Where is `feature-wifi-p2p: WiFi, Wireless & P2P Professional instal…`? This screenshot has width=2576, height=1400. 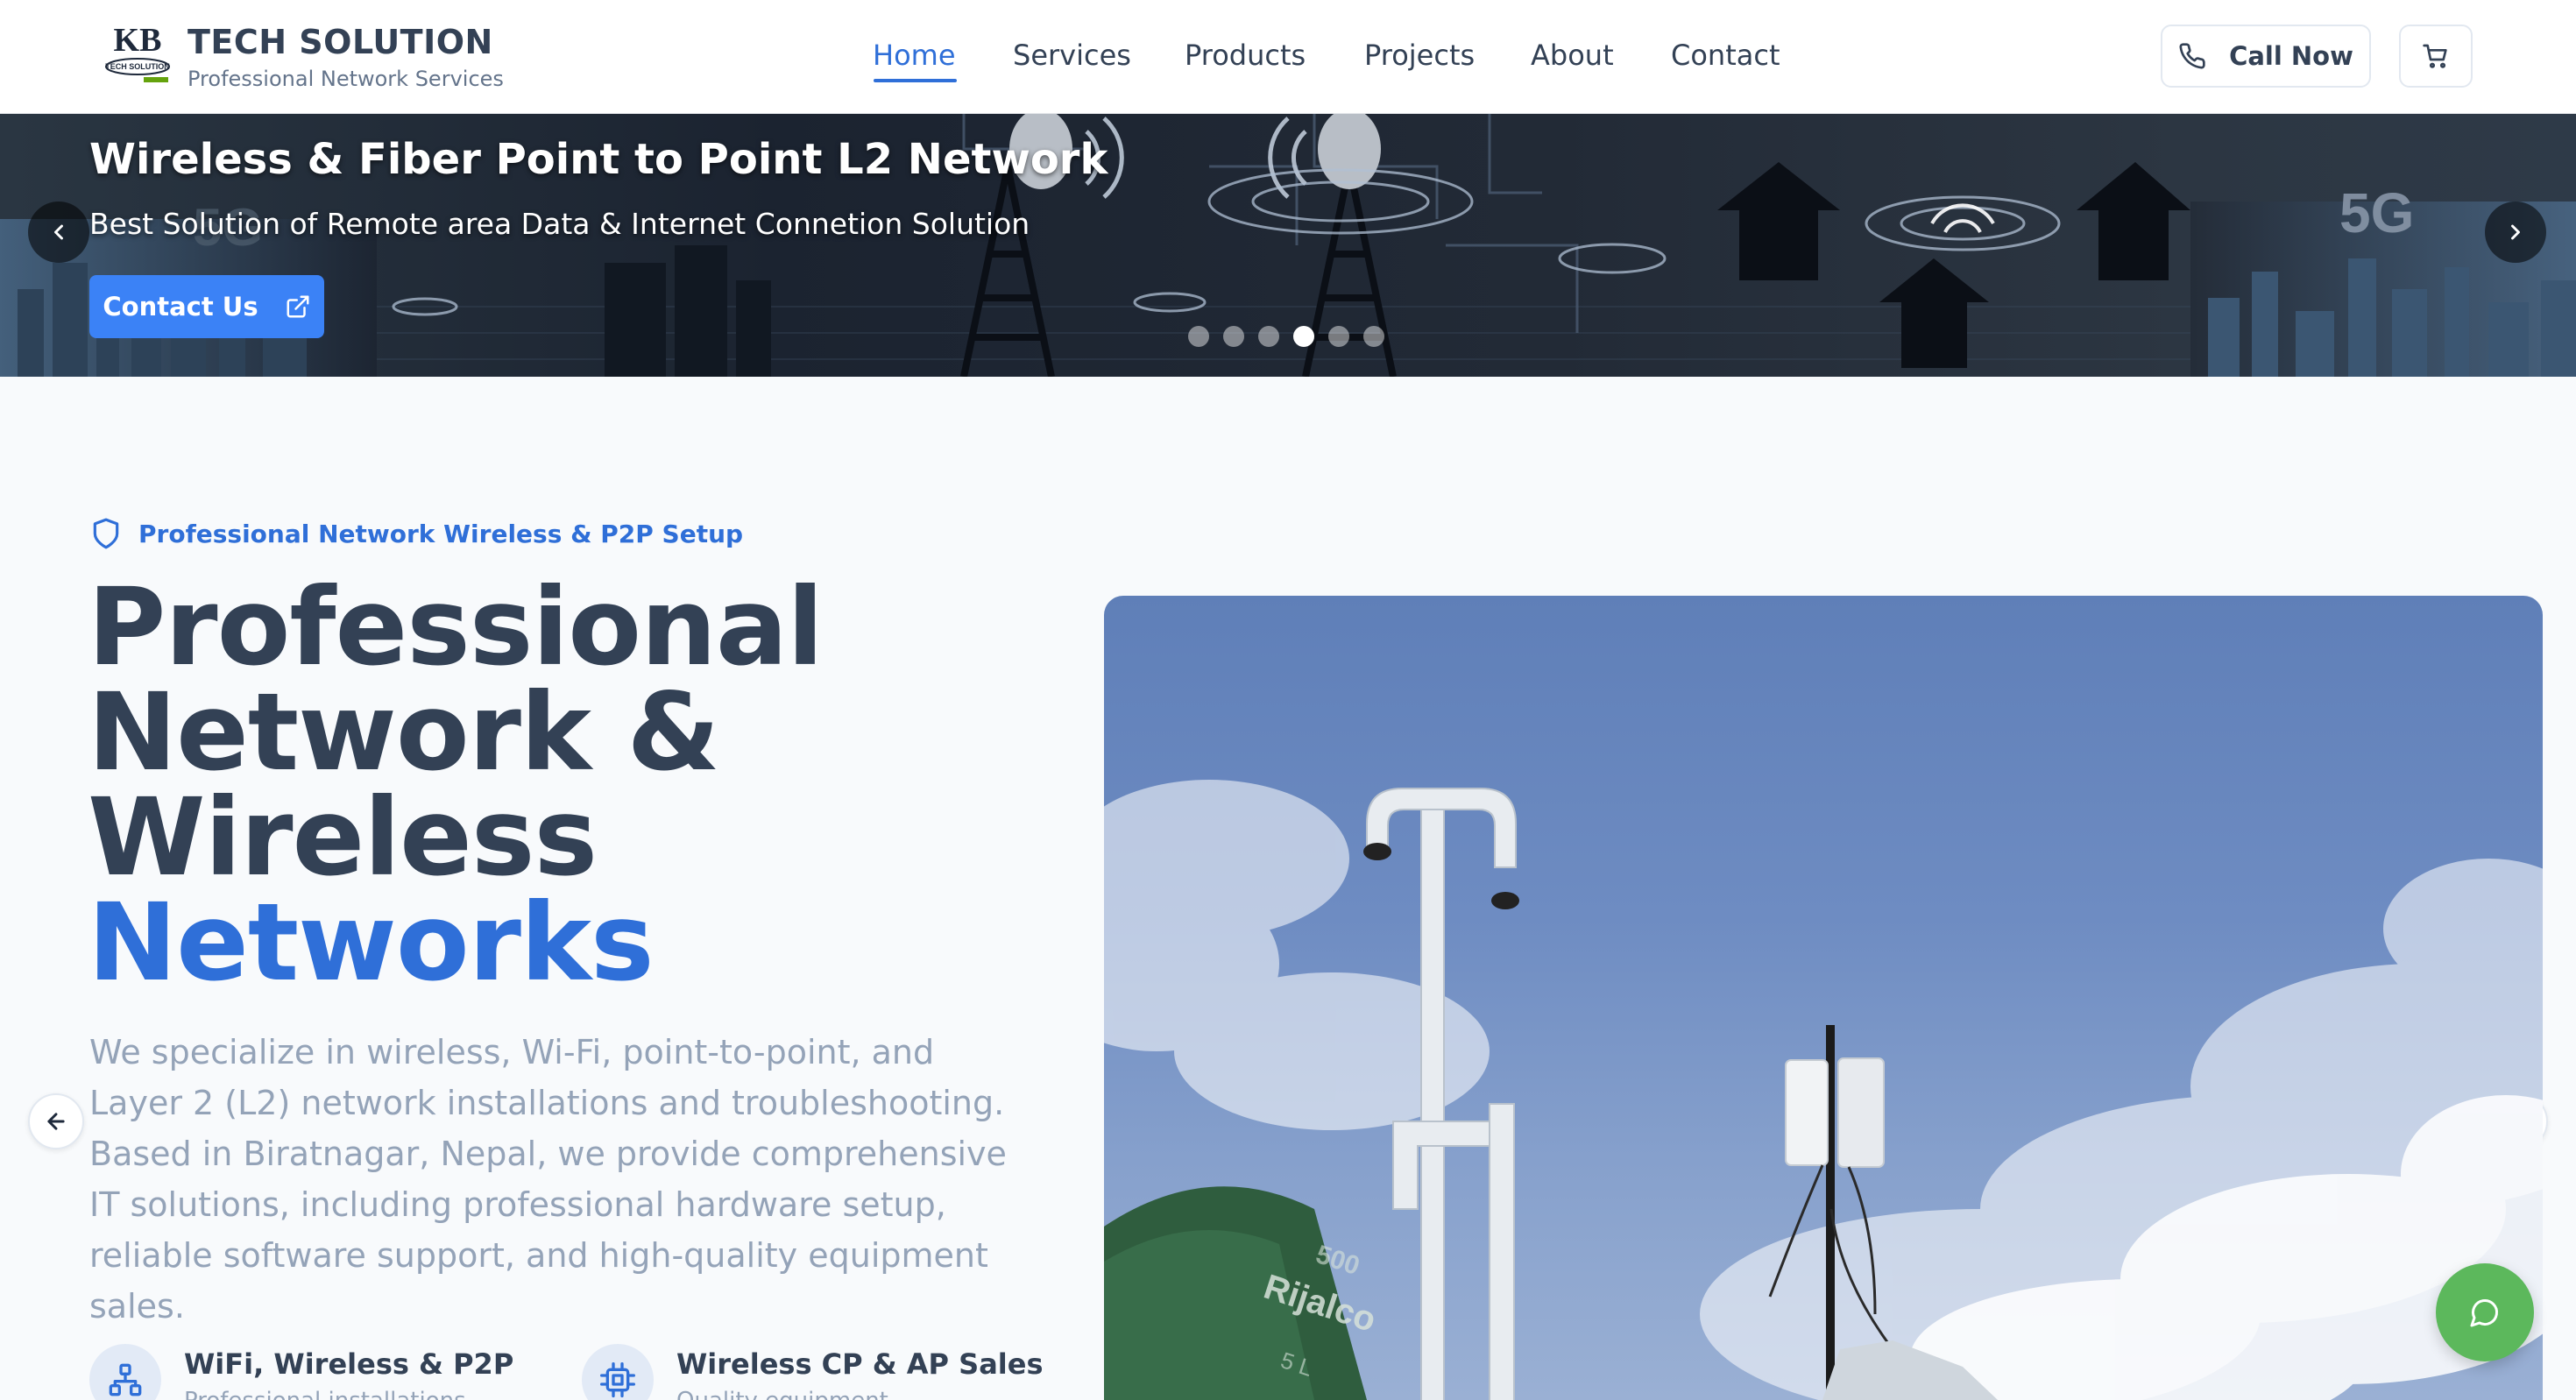 feature-wifi-p2p: WiFi, Wireless & P2P Professional instal… is located at coordinates (301, 1372).